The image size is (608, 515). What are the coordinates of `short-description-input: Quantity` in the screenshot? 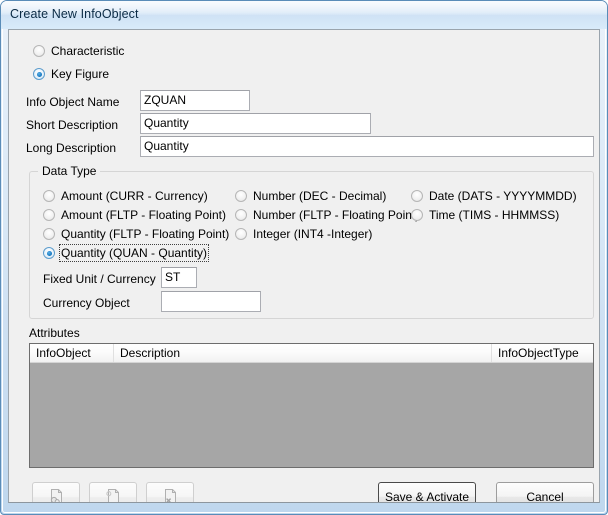 It's located at (255, 123).